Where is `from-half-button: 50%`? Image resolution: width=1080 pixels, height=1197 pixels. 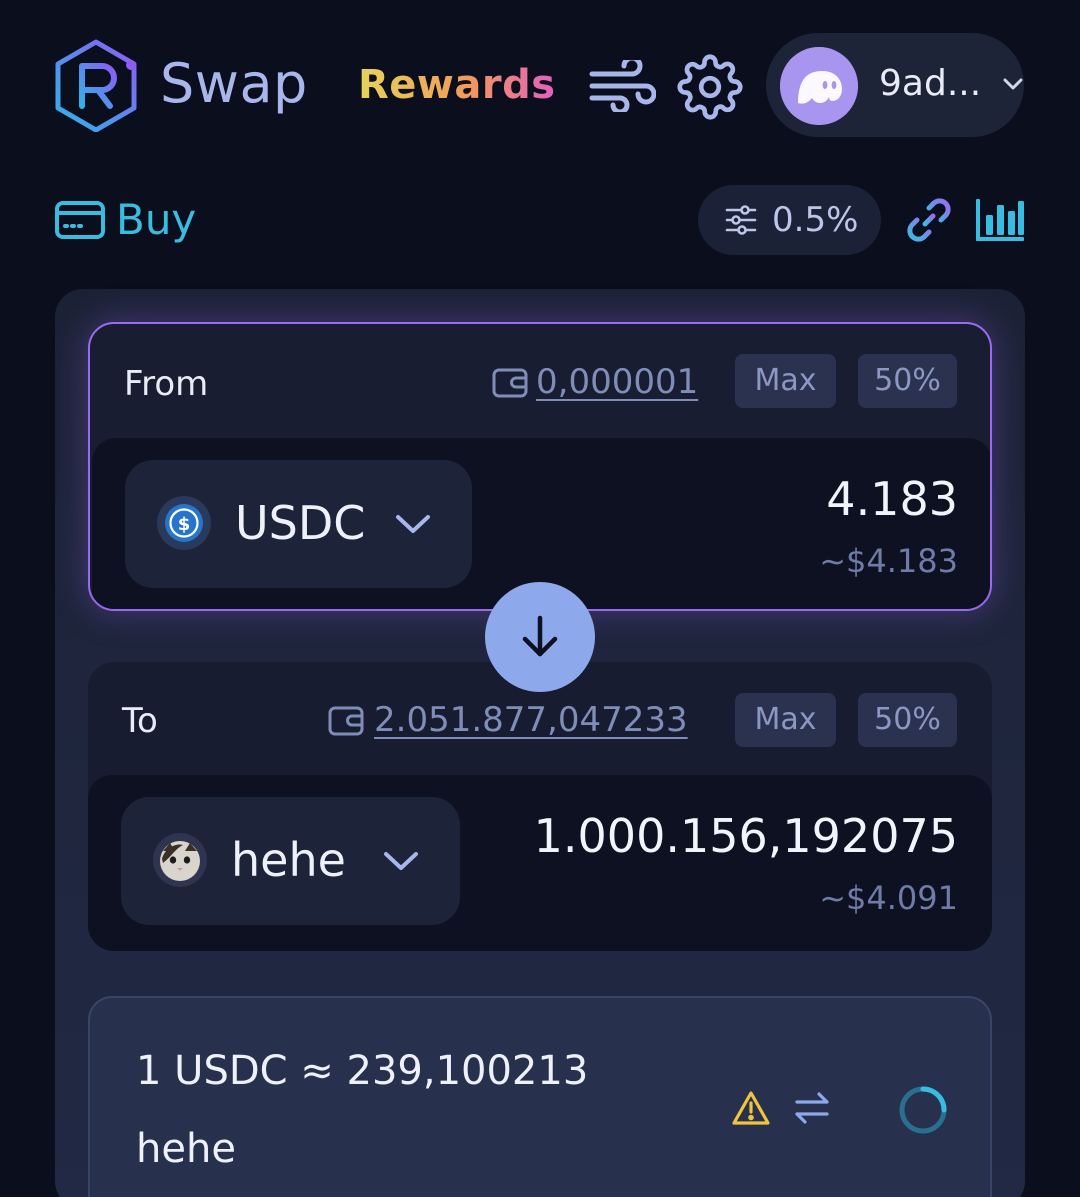
from-half-button: 50% is located at coordinates (907, 381).